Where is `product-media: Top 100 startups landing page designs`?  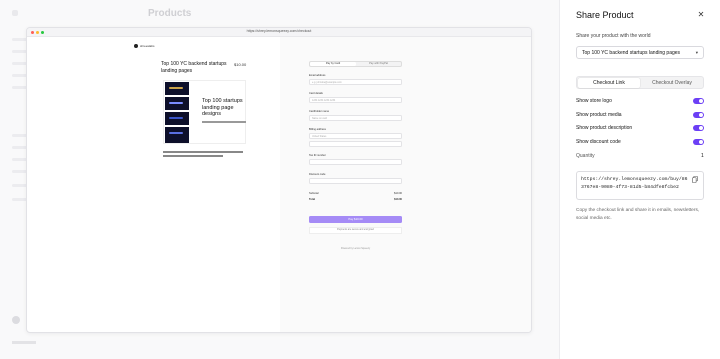
product-media: Top 100 startups landing page designs is located at coordinates (204, 112).